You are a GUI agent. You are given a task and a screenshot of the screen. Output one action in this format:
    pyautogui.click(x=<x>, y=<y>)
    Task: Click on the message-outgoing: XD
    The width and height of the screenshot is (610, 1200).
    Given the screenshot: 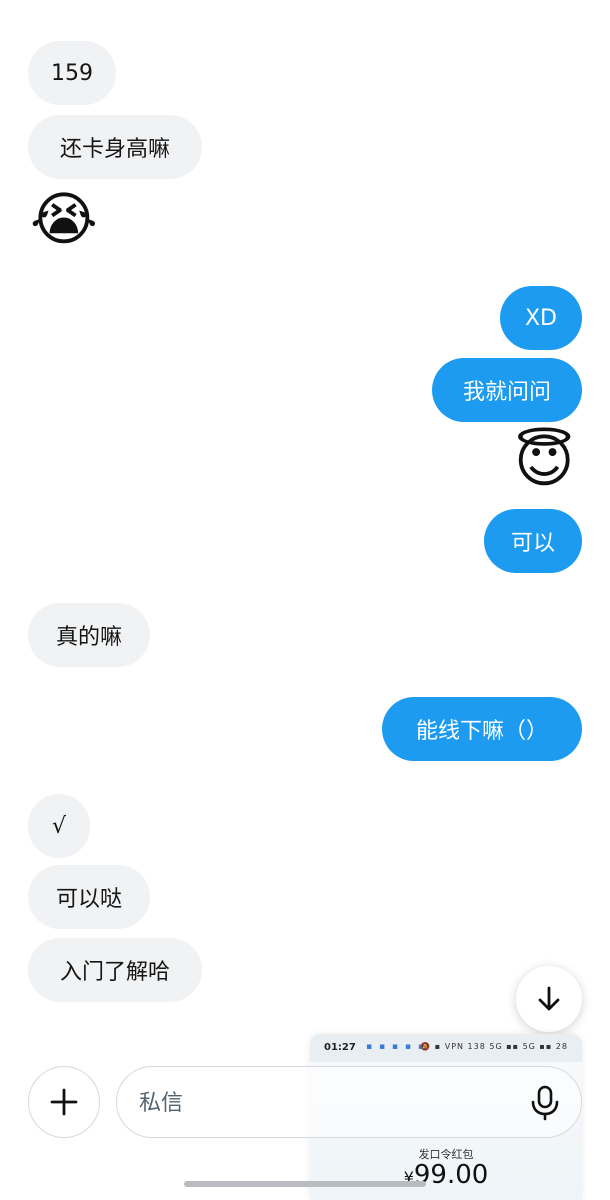 What is the action you would take?
    pyautogui.click(x=541, y=318)
    